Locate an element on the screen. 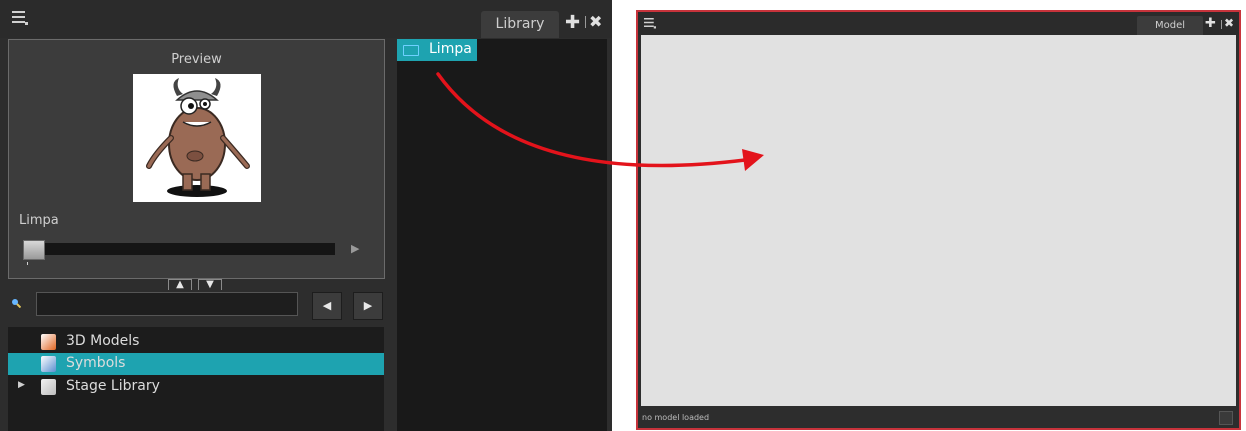  preview-title: Preview is located at coordinates (196, 59).